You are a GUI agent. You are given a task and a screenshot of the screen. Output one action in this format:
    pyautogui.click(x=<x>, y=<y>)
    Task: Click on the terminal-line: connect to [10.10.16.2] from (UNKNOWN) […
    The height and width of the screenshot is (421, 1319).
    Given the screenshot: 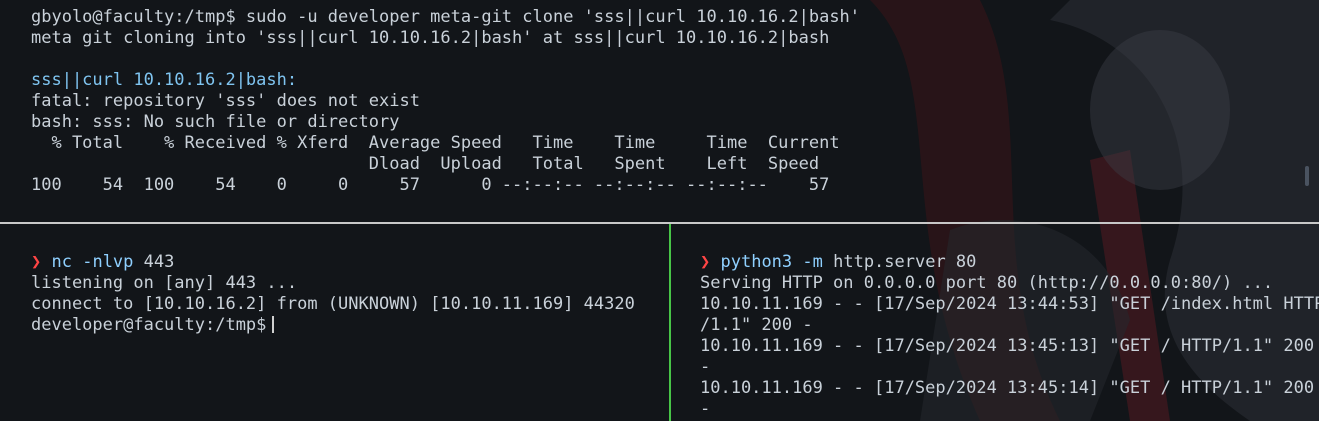 What is the action you would take?
    pyautogui.click(x=333, y=304)
    